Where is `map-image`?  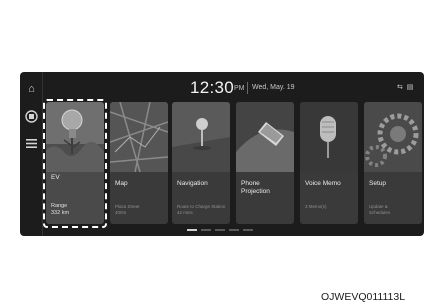 map-image is located at coordinates (139, 137).